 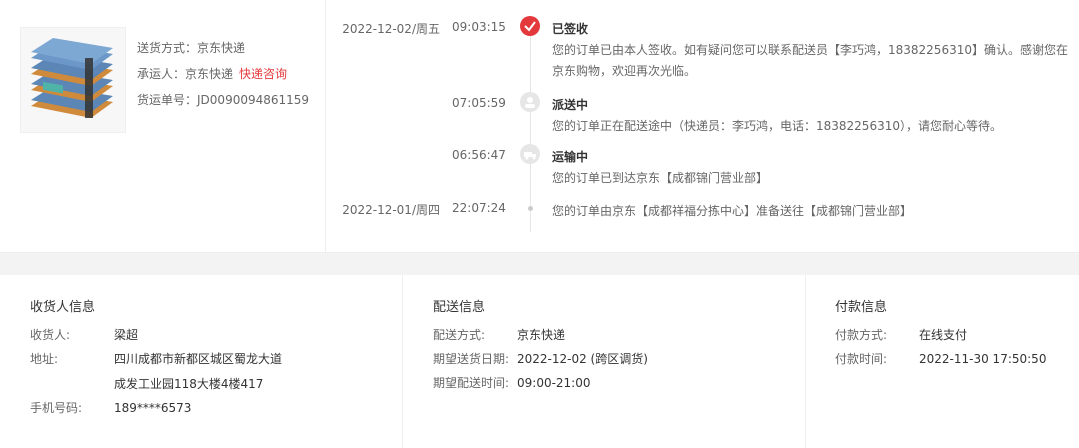 I want to click on timeline-text: 您的订单已到达京东【成都锦门营业部】, so click(x=660, y=178).